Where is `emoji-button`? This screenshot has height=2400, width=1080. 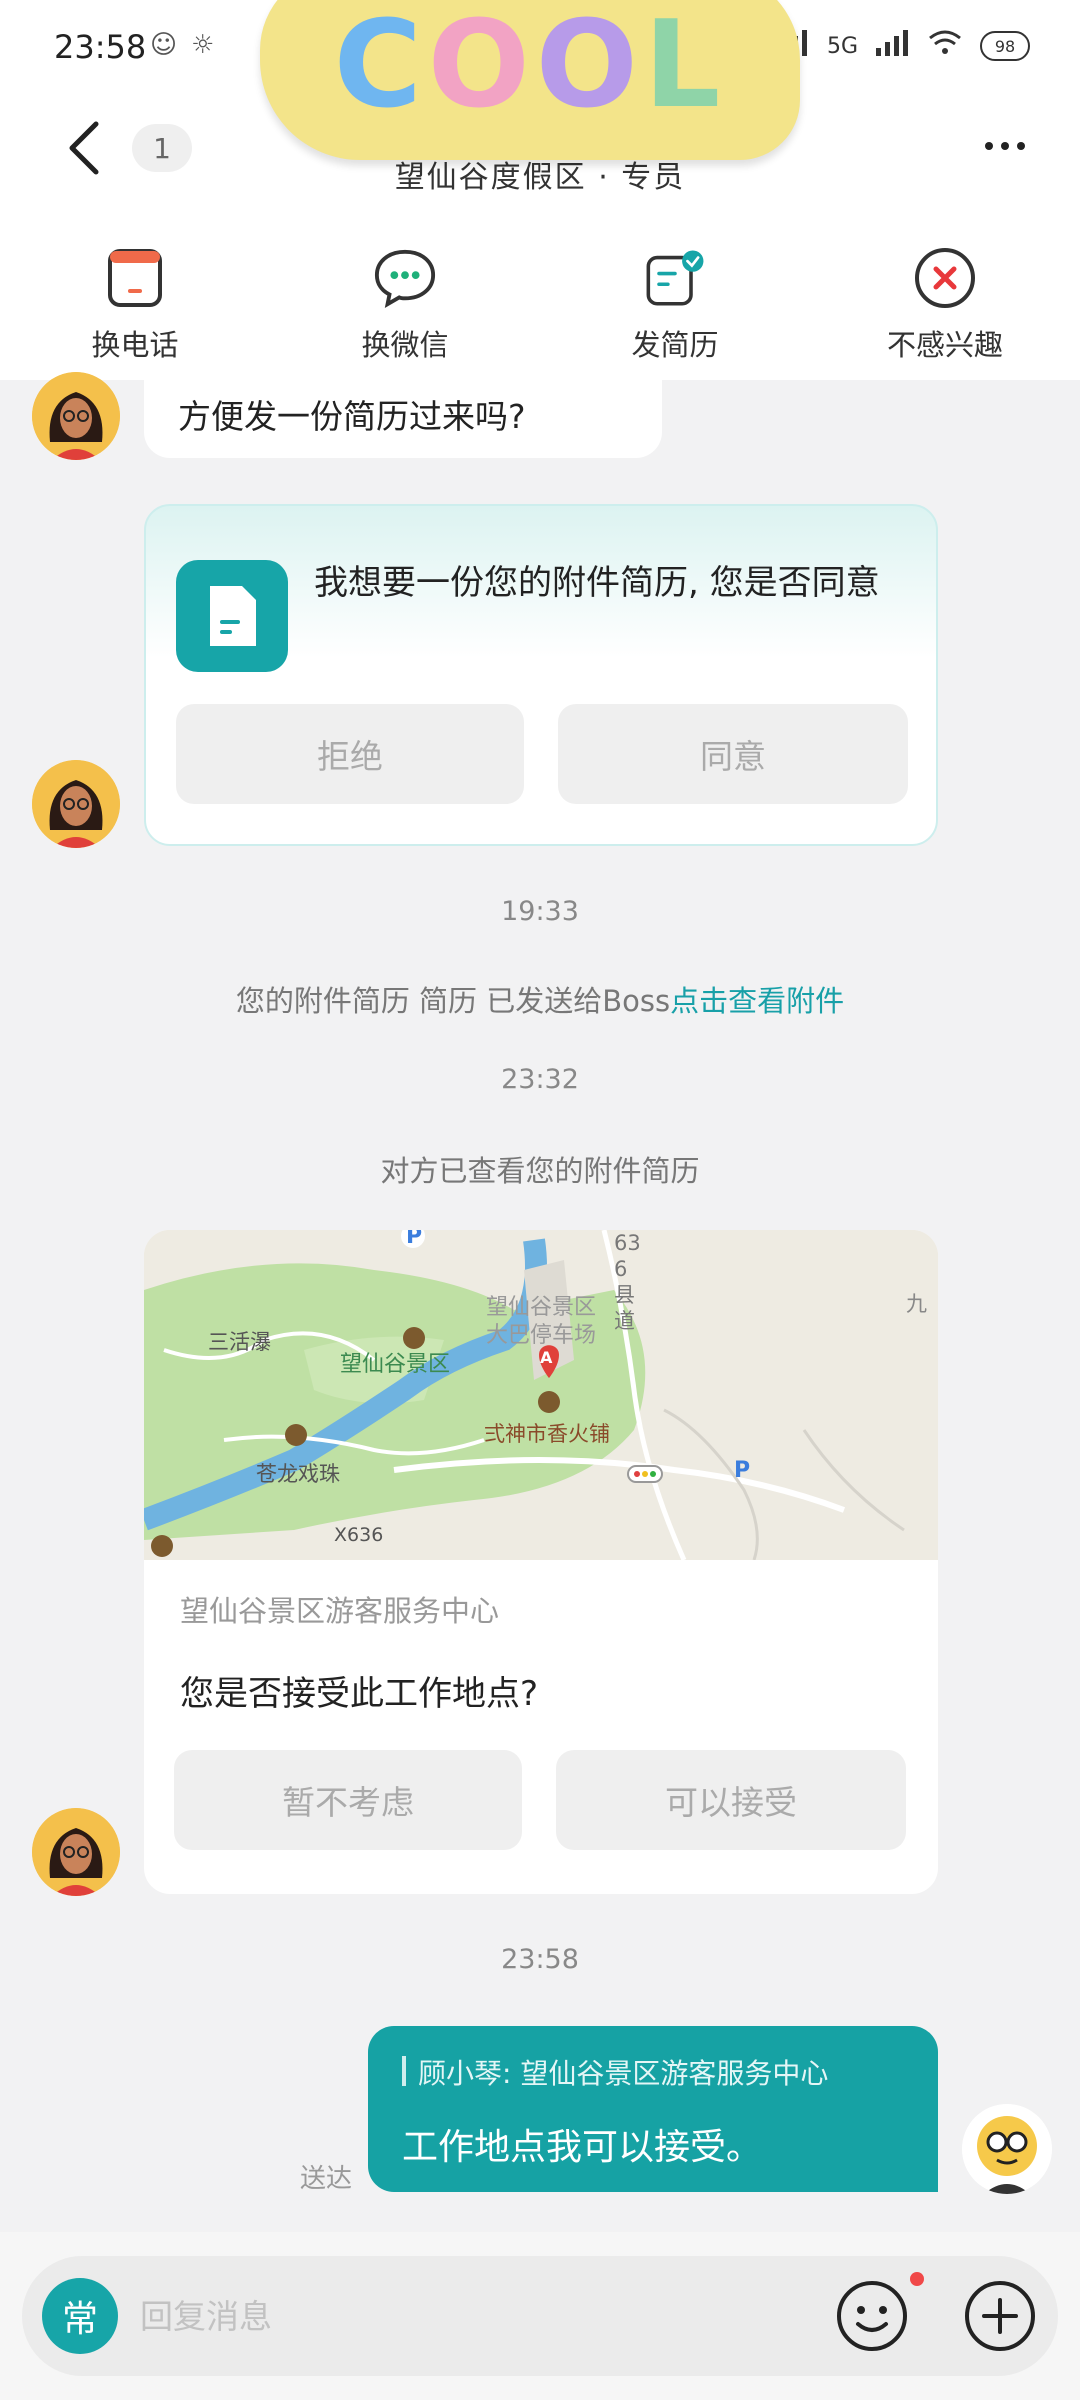
emoji-button is located at coordinates (872, 2316).